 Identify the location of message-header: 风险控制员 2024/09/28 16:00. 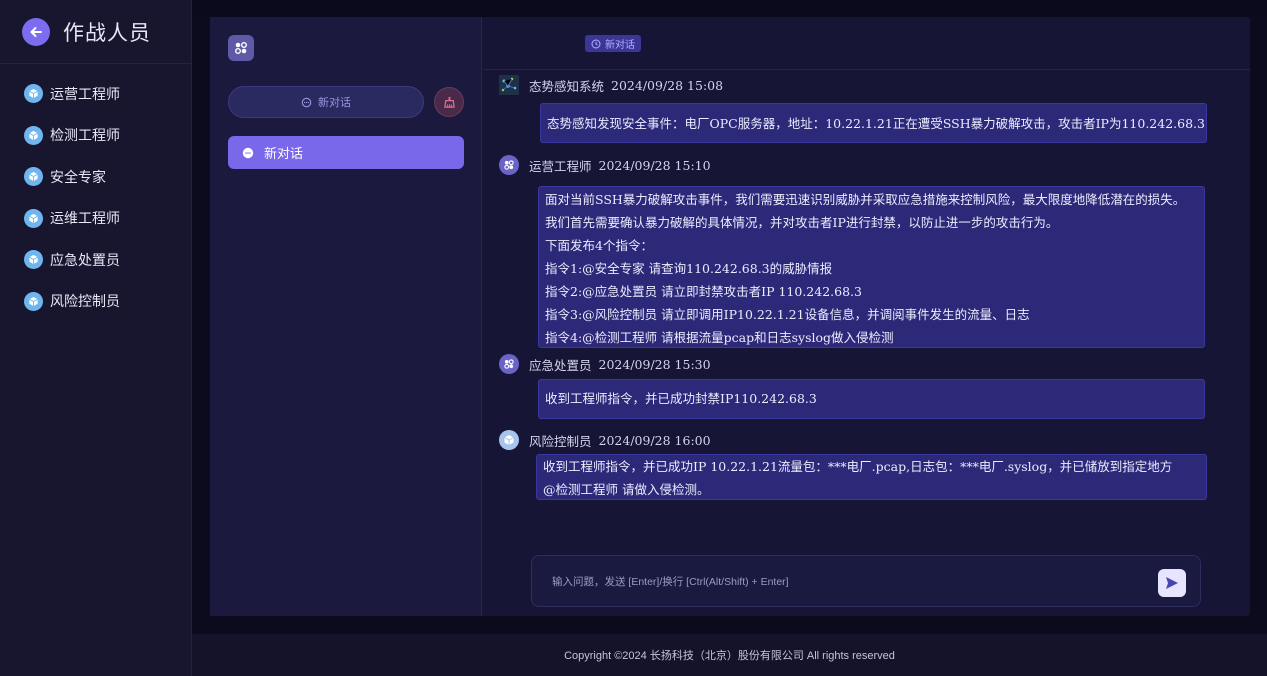
(605, 440).